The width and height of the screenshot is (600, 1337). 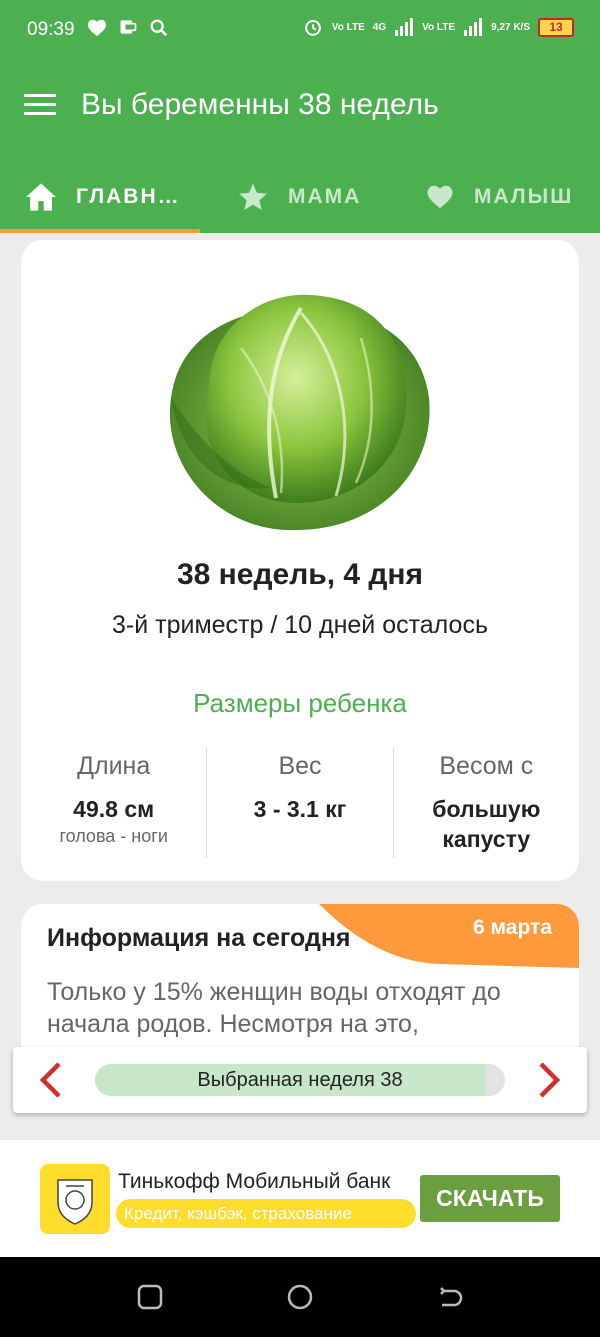 I want to click on previous-week-arrow-icon, so click(x=53, y=1080).